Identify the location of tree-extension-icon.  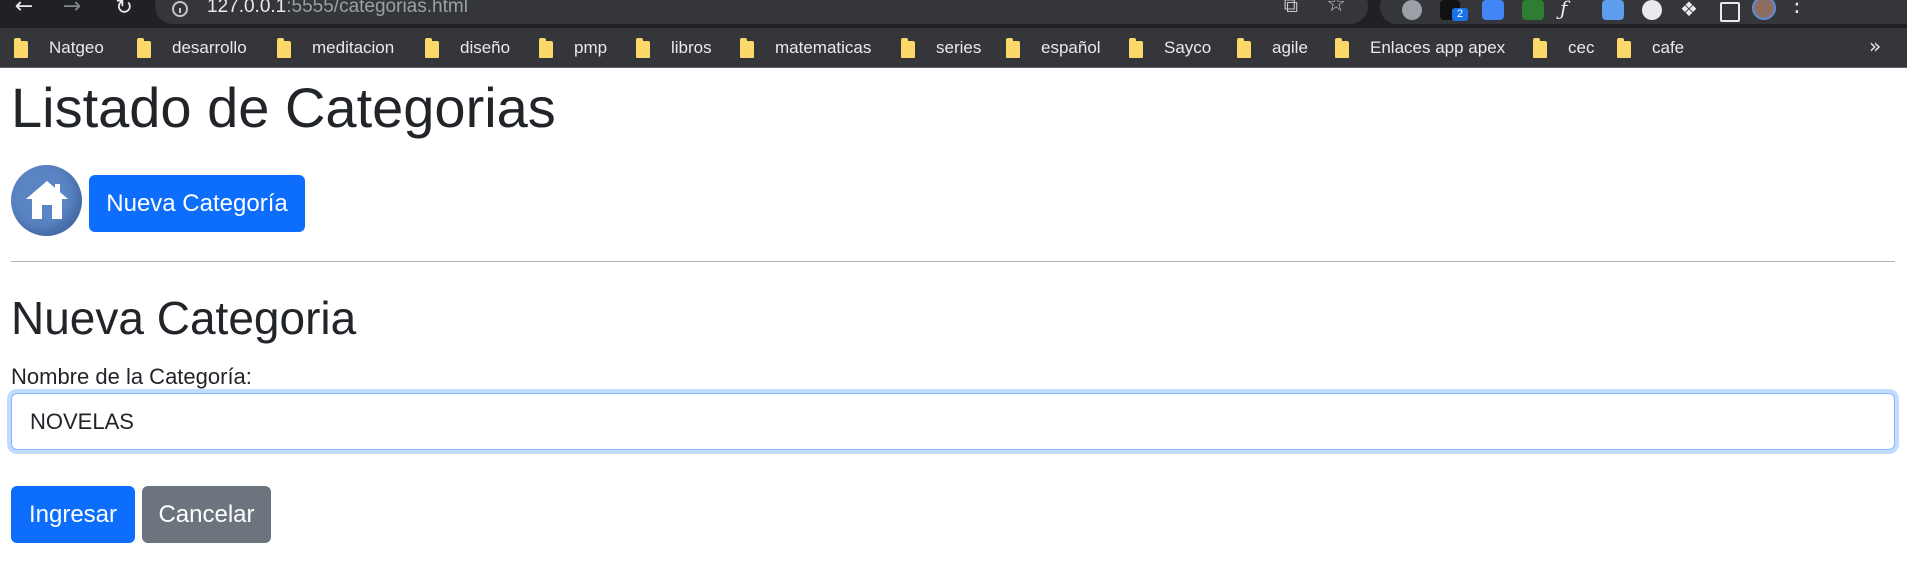
(1533, 10).